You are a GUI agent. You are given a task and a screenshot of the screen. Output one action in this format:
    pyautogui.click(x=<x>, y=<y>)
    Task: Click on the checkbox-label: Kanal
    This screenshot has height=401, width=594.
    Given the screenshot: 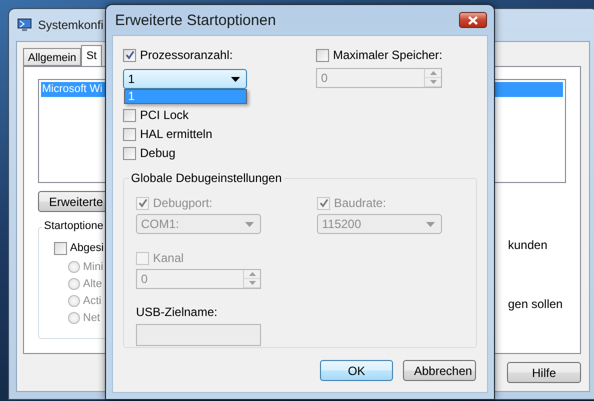 What is the action you would take?
    pyautogui.click(x=168, y=258)
    